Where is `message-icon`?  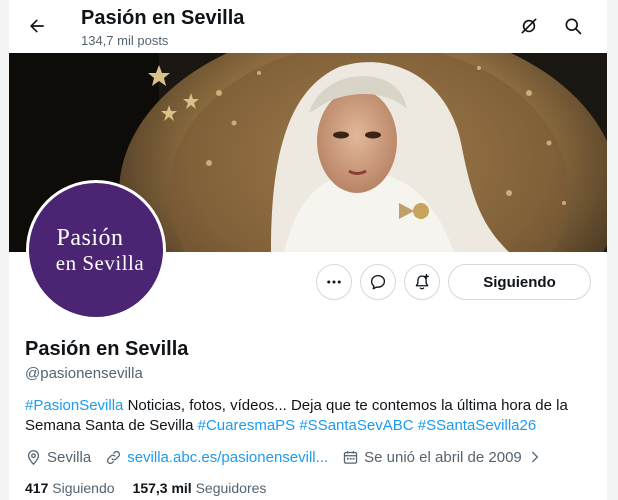 message-icon is located at coordinates (378, 282).